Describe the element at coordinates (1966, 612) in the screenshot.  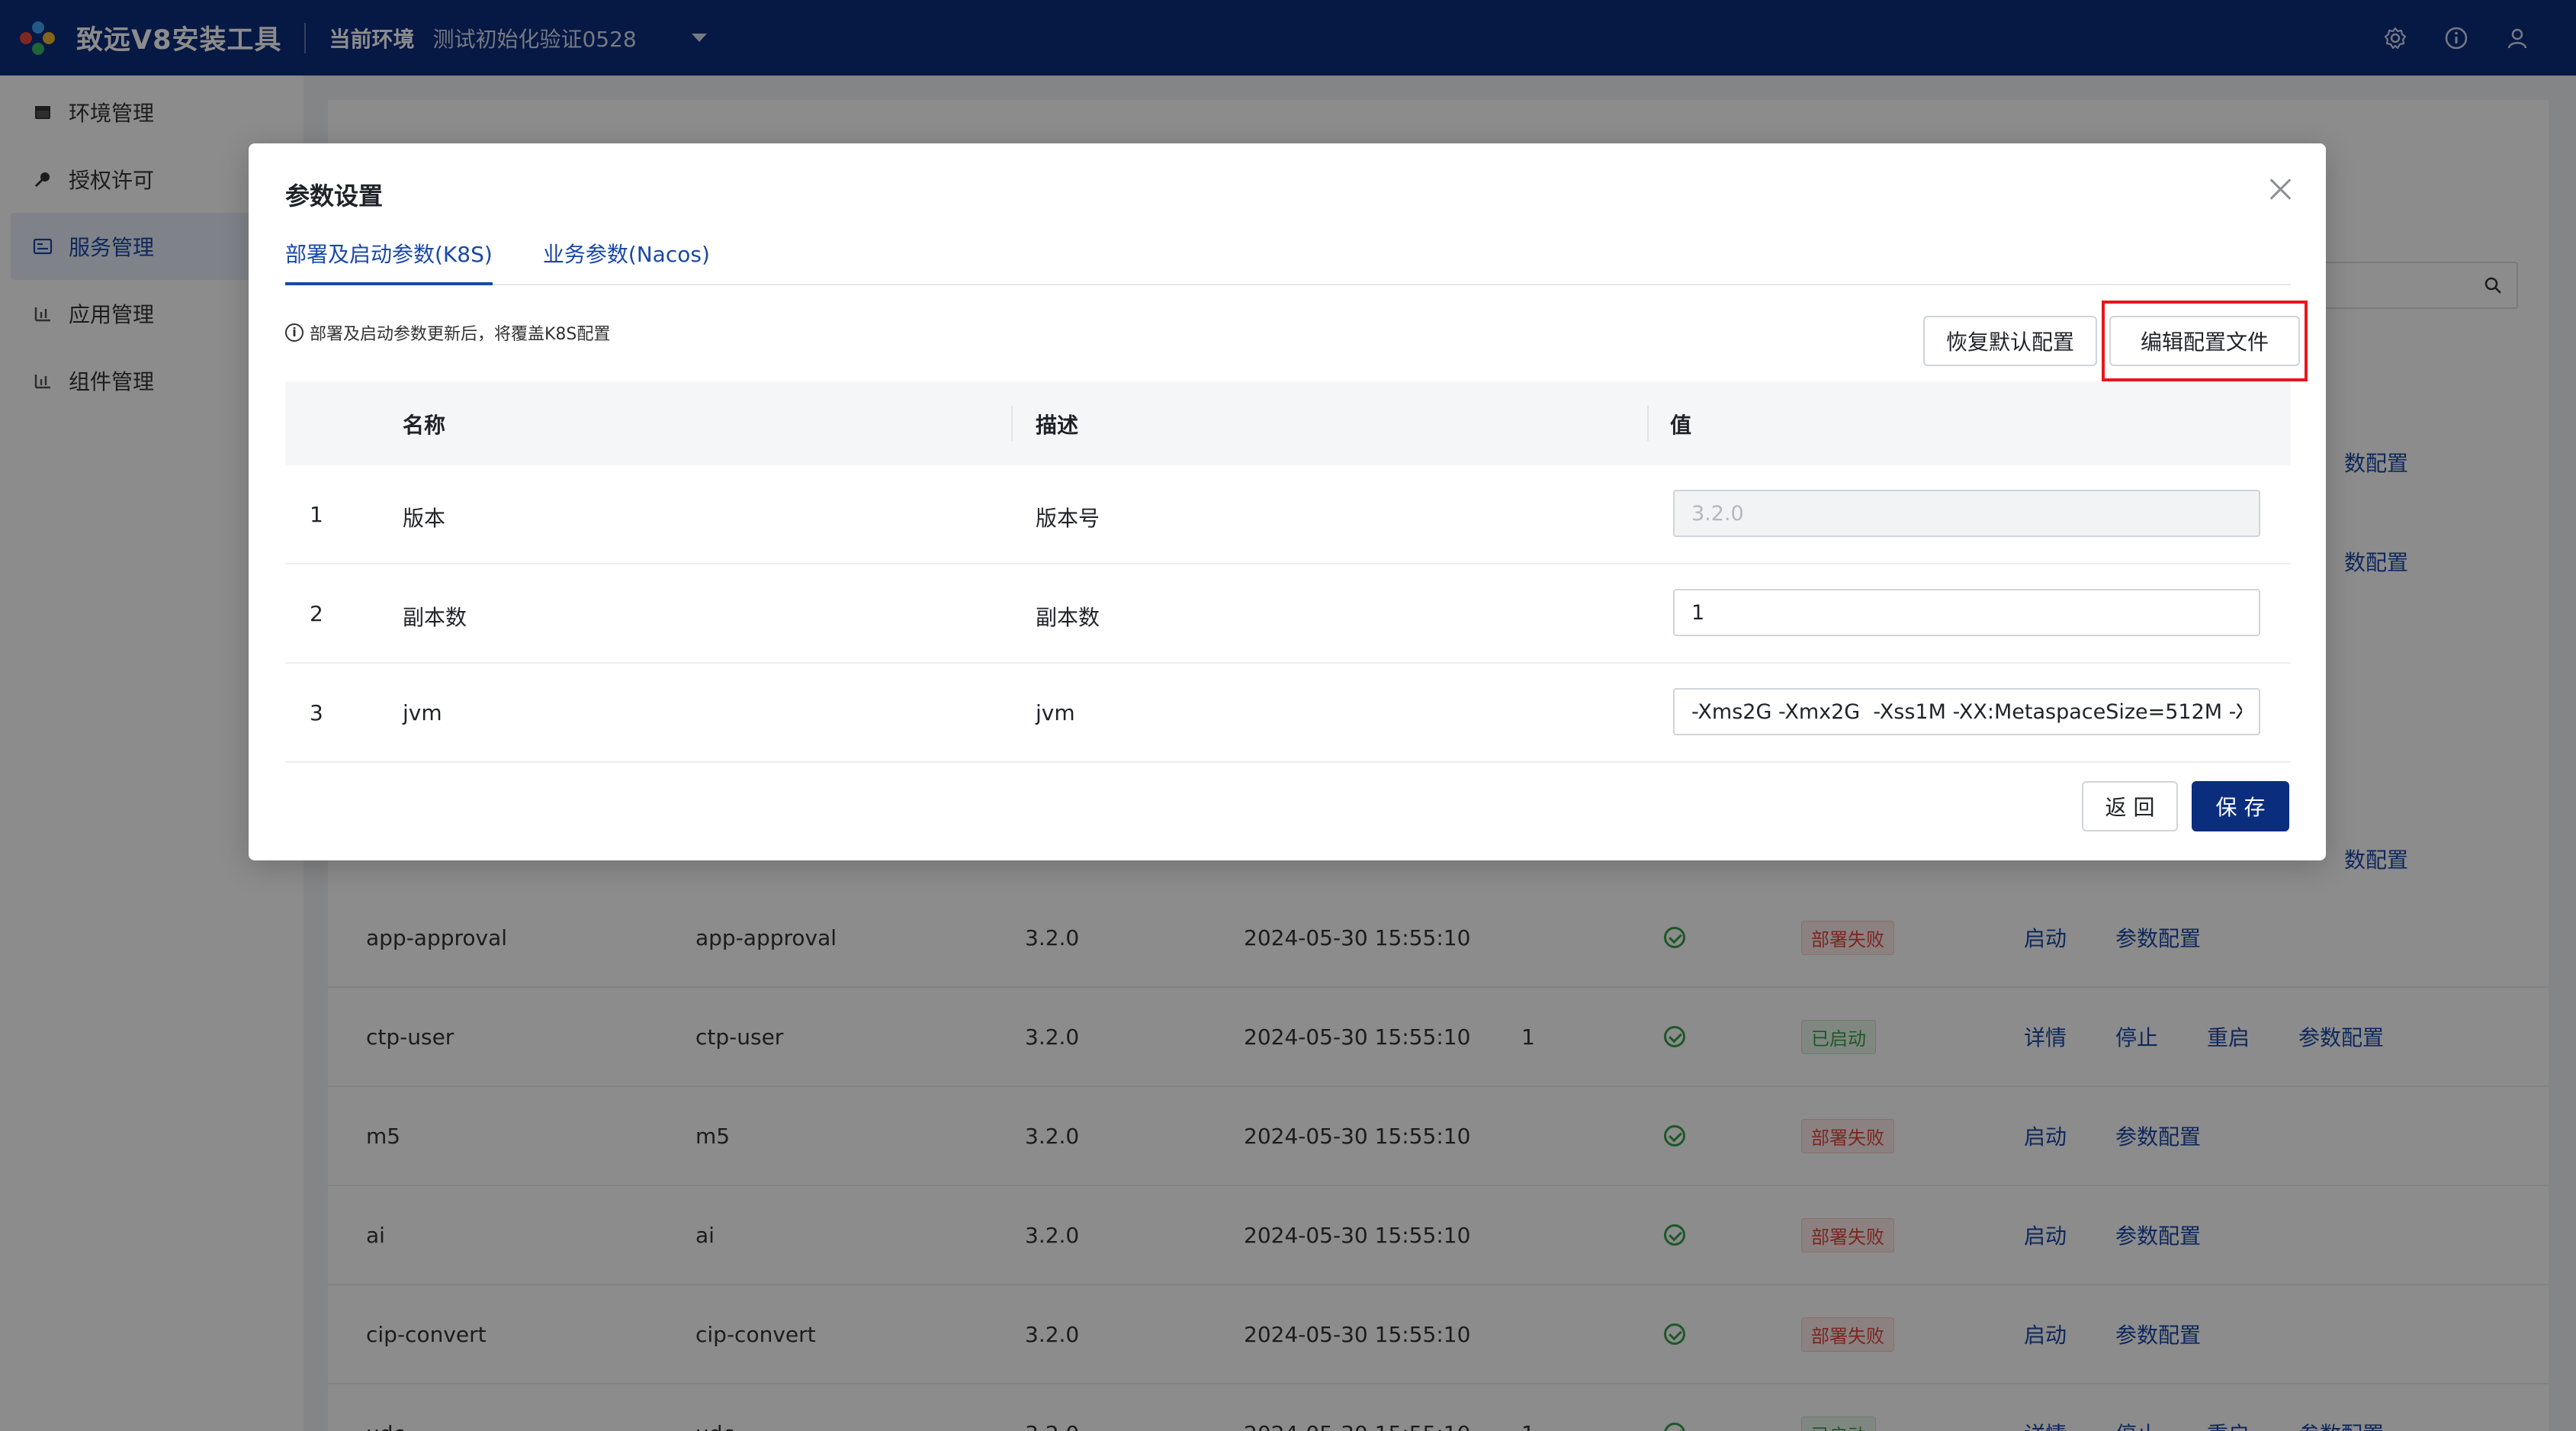
I see `replicas-input` at that location.